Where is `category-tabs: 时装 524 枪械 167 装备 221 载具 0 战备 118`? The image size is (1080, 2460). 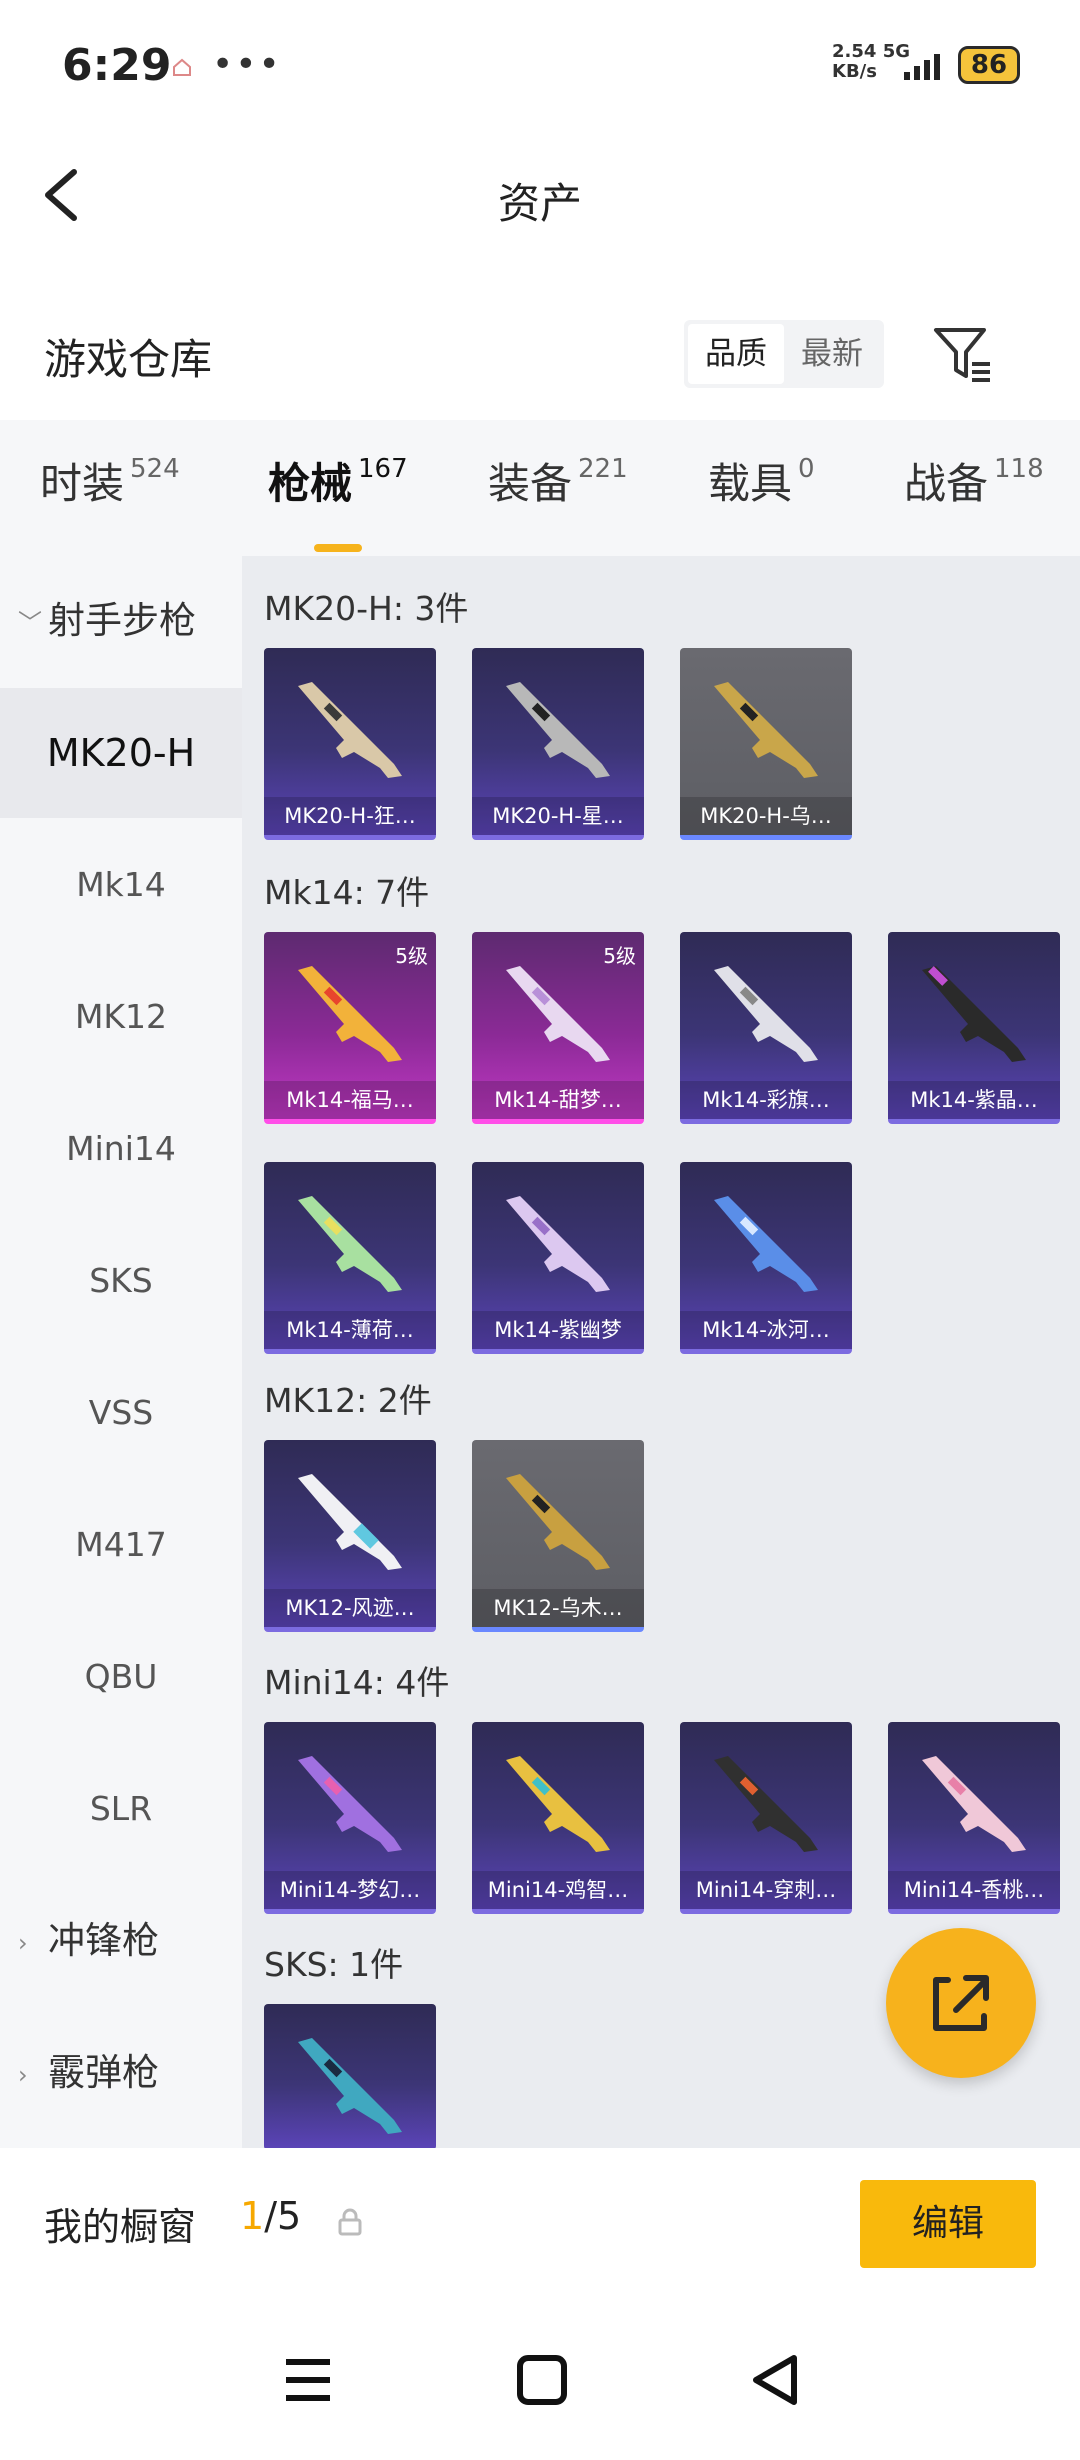 category-tabs: 时装 524 枪械 167 装备 221 载具 0 战备 118 is located at coordinates (540, 488).